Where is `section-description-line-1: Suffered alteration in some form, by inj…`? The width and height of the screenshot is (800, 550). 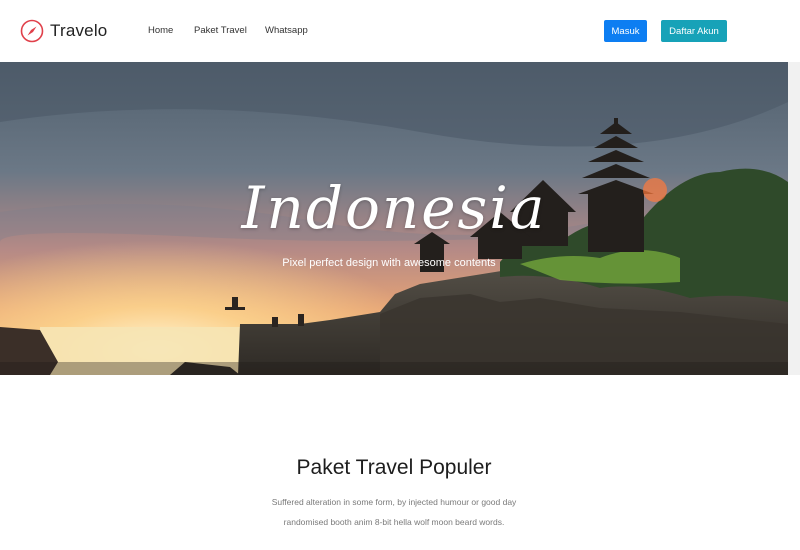
section-description-line-1: Suffered alteration in some form, by inj… is located at coordinates (394, 502).